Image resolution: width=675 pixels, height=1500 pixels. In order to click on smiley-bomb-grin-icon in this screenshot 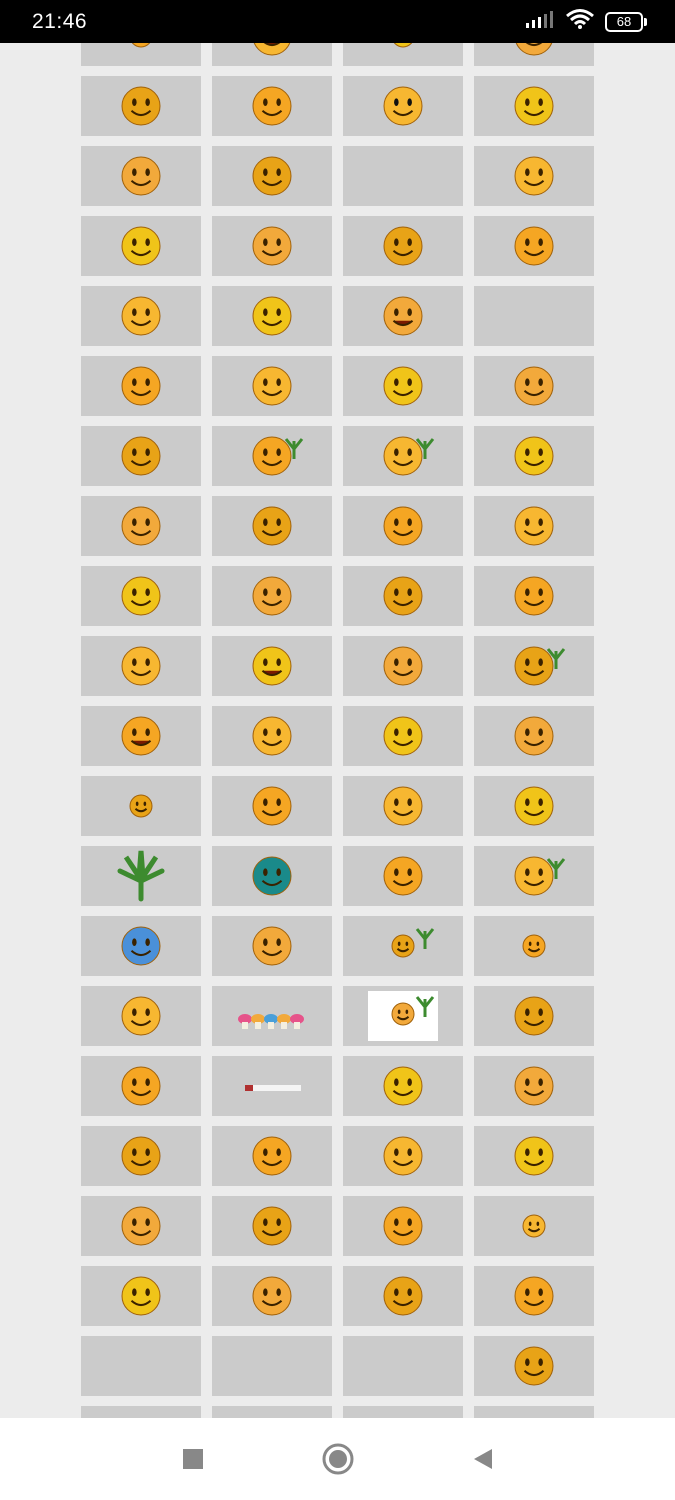, I will do `click(141, 736)`.